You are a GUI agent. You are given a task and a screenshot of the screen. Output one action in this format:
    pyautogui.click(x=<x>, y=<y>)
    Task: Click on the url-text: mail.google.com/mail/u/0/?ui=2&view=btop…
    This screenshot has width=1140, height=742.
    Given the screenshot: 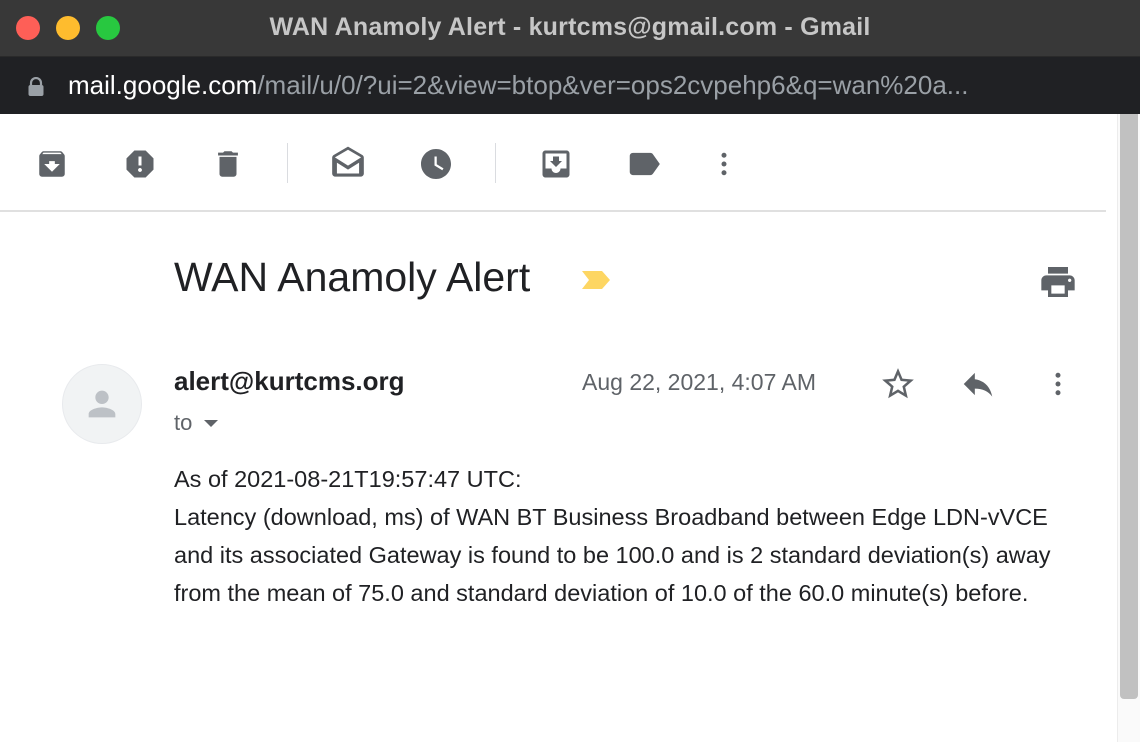 What is the action you would take?
    pyautogui.click(x=588, y=85)
    